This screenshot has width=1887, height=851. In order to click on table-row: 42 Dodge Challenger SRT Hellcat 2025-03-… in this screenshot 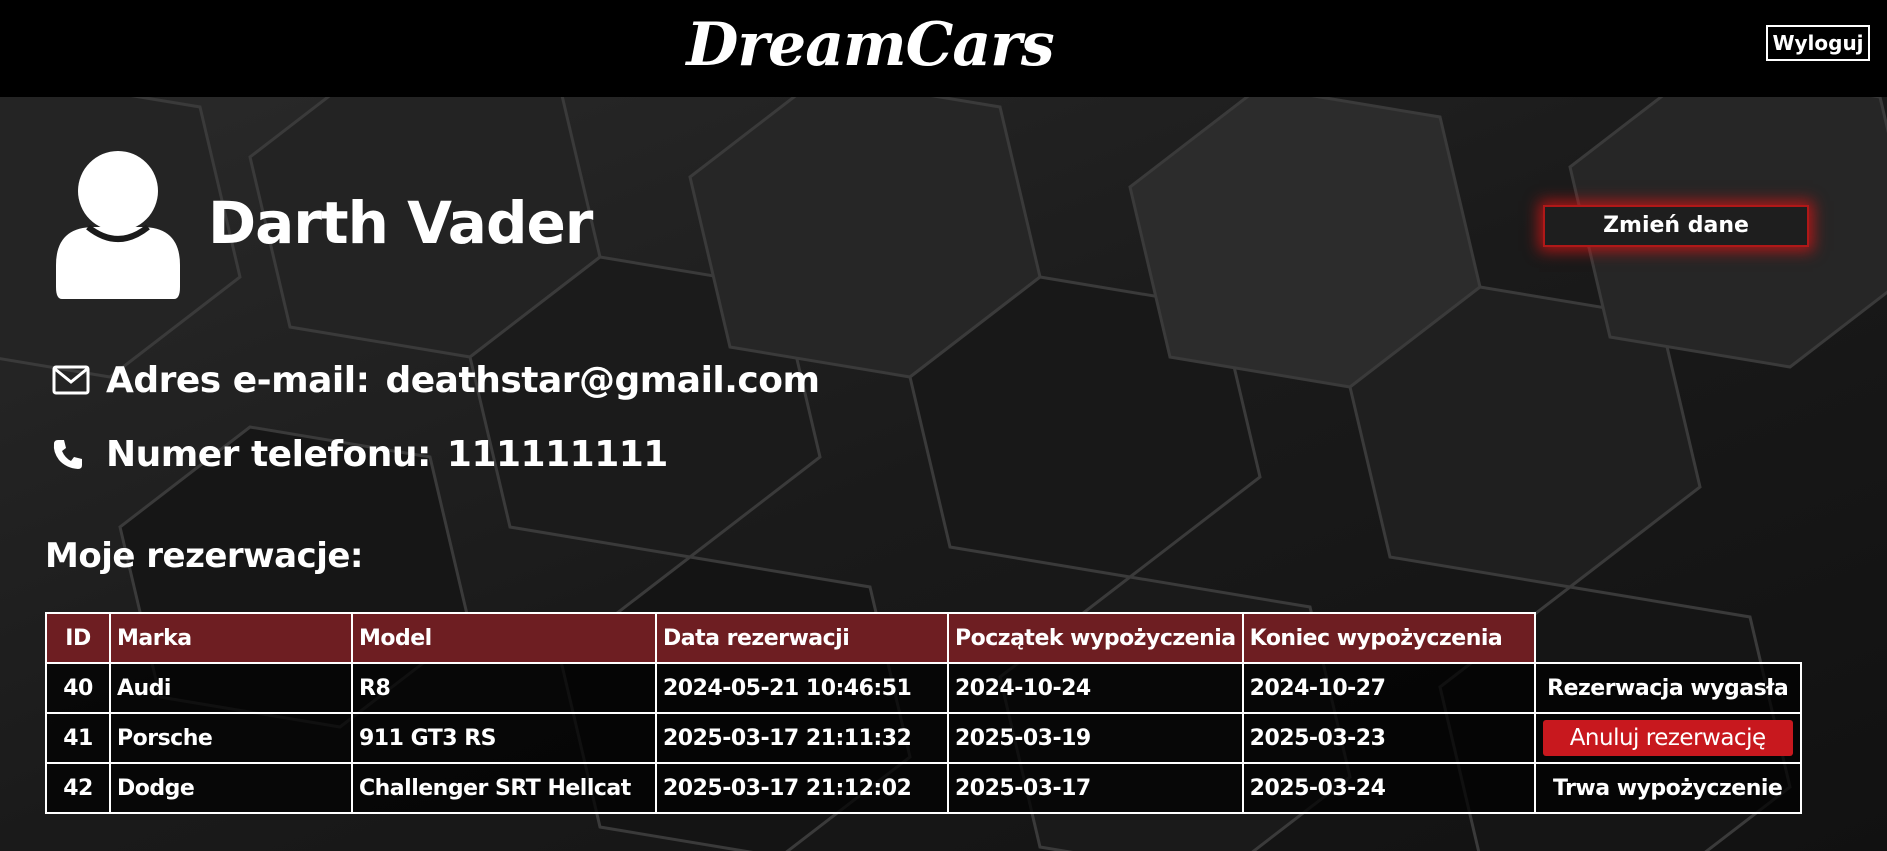, I will do `click(923, 788)`.